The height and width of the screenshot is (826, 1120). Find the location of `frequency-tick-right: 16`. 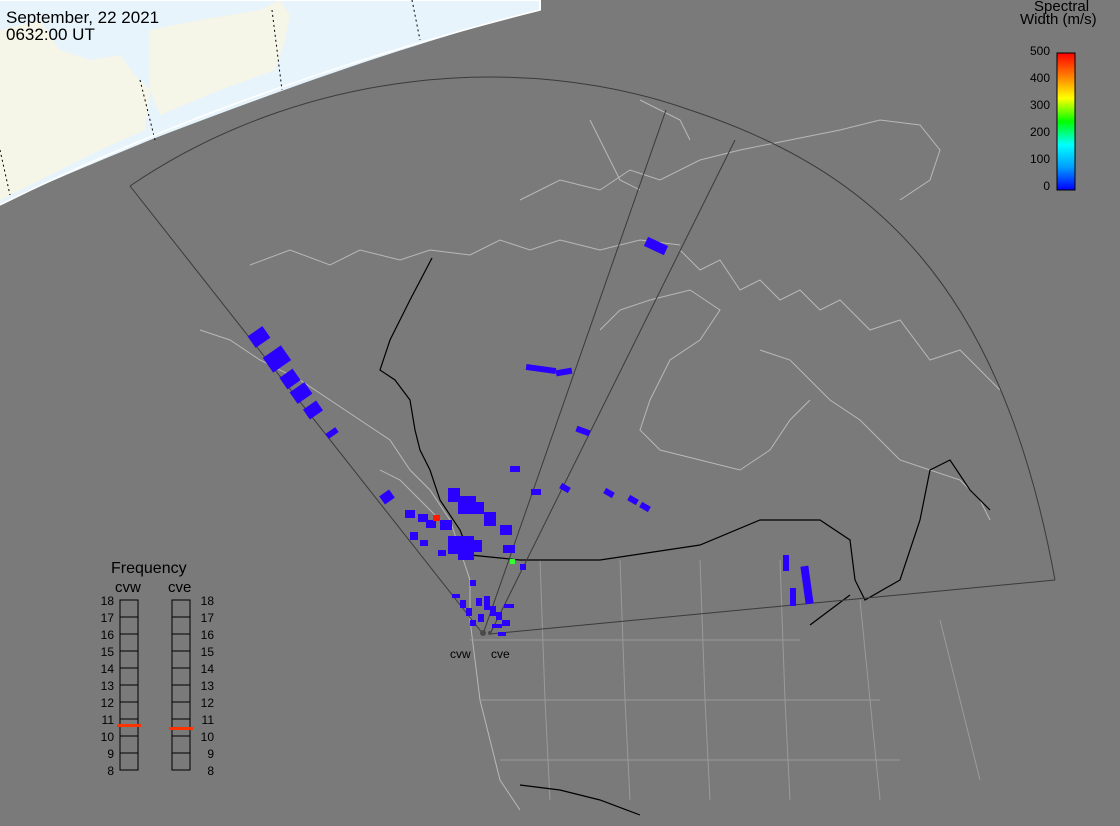

frequency-tick-right: 16 is located at coordinates (207, 635).